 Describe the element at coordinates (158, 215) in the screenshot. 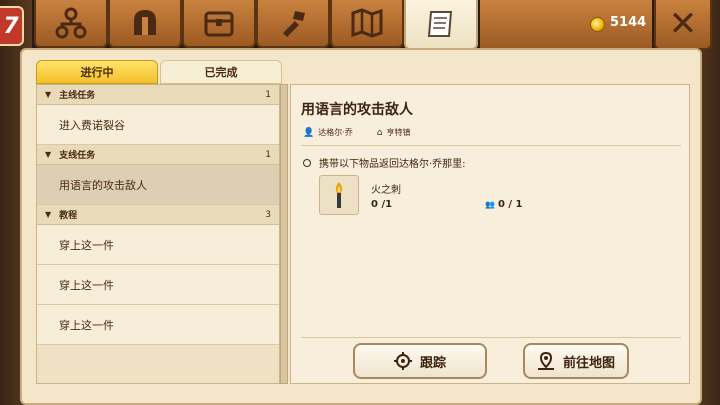

I see `category-tutorial: ▼ 教程 3` at that location.